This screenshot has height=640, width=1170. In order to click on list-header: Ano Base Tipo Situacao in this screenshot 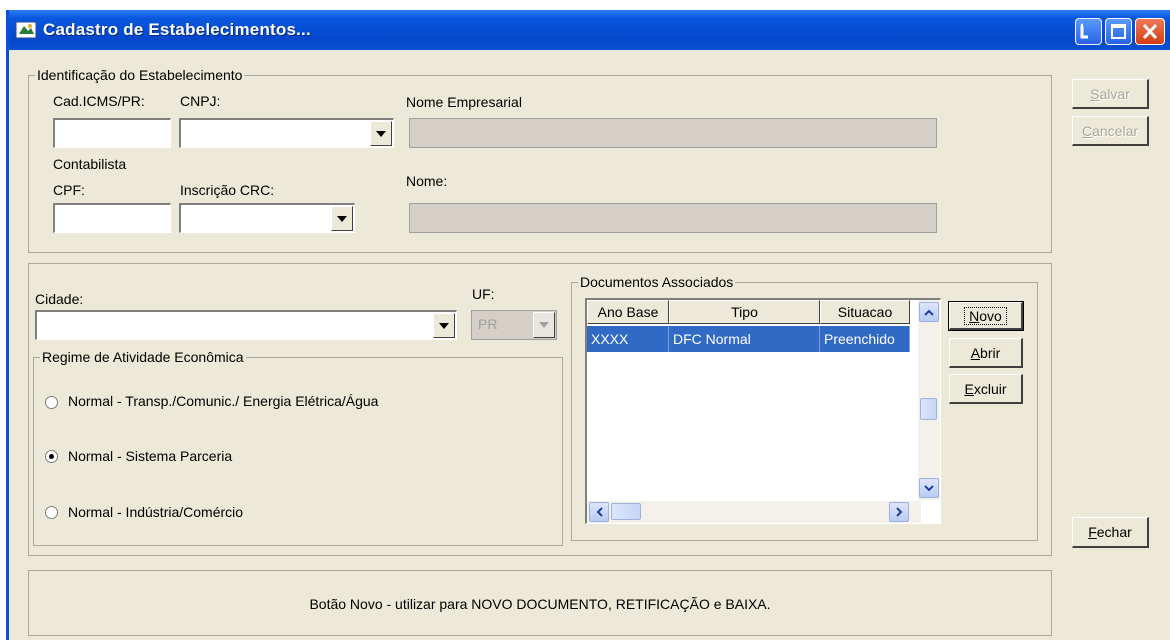, I will do `click(748, 312)`.